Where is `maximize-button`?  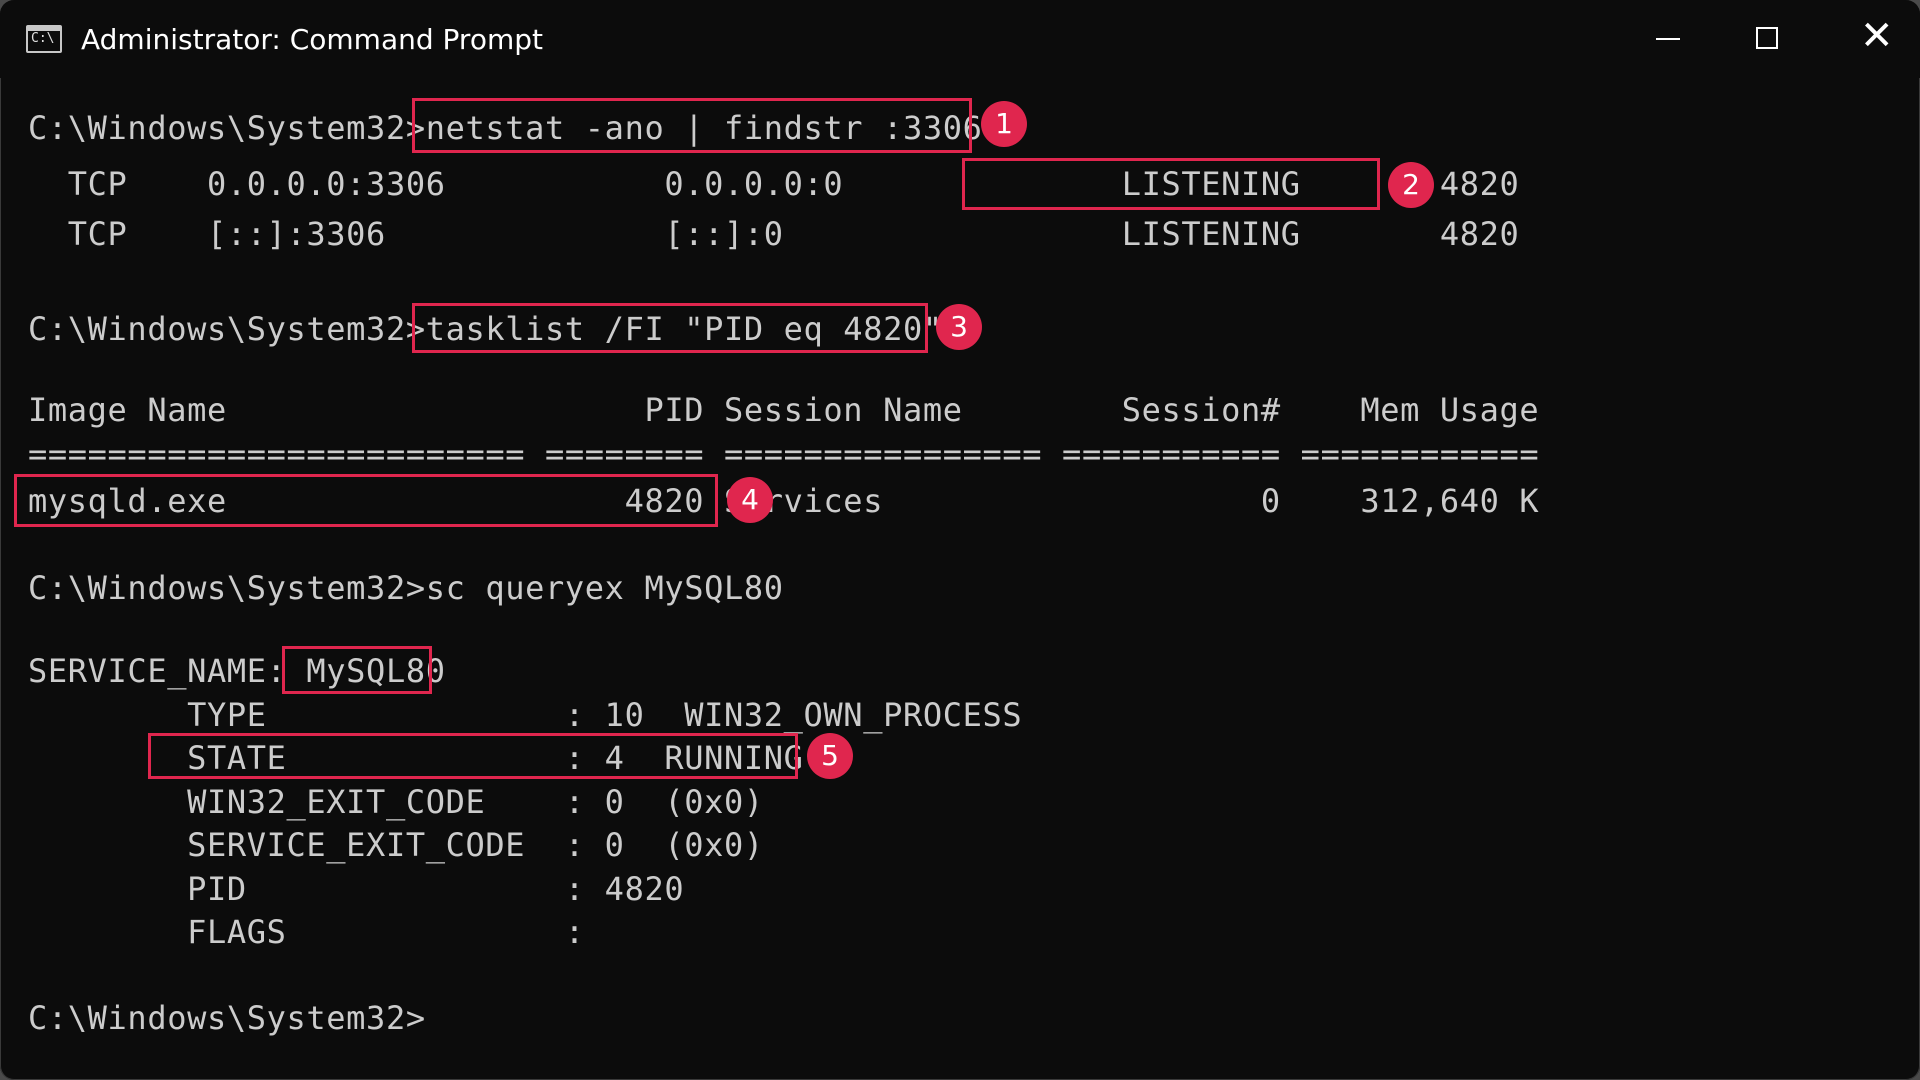
maximize-button is located at coordinates (1767, 39).